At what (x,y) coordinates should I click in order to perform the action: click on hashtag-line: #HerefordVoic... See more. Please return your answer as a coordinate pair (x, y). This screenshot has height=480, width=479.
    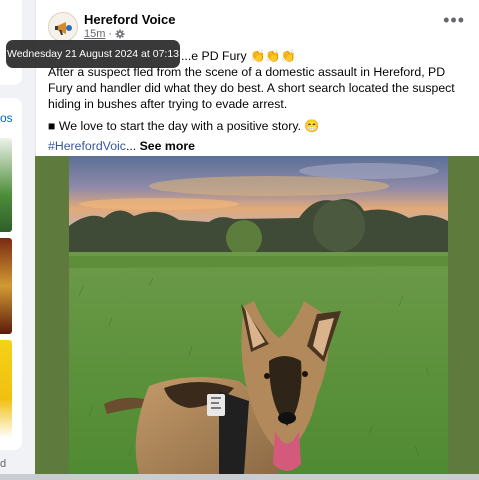
    Looking at the image, I should click on (121, 146).